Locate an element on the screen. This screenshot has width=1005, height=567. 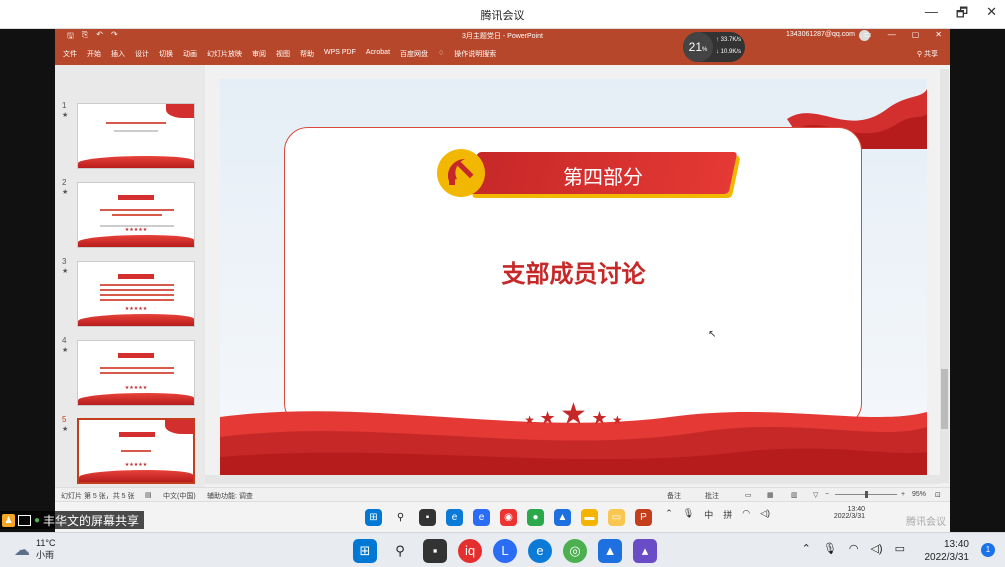
accessibility-status: 辅助功能: 调查 is located at coordinates (230, 496).